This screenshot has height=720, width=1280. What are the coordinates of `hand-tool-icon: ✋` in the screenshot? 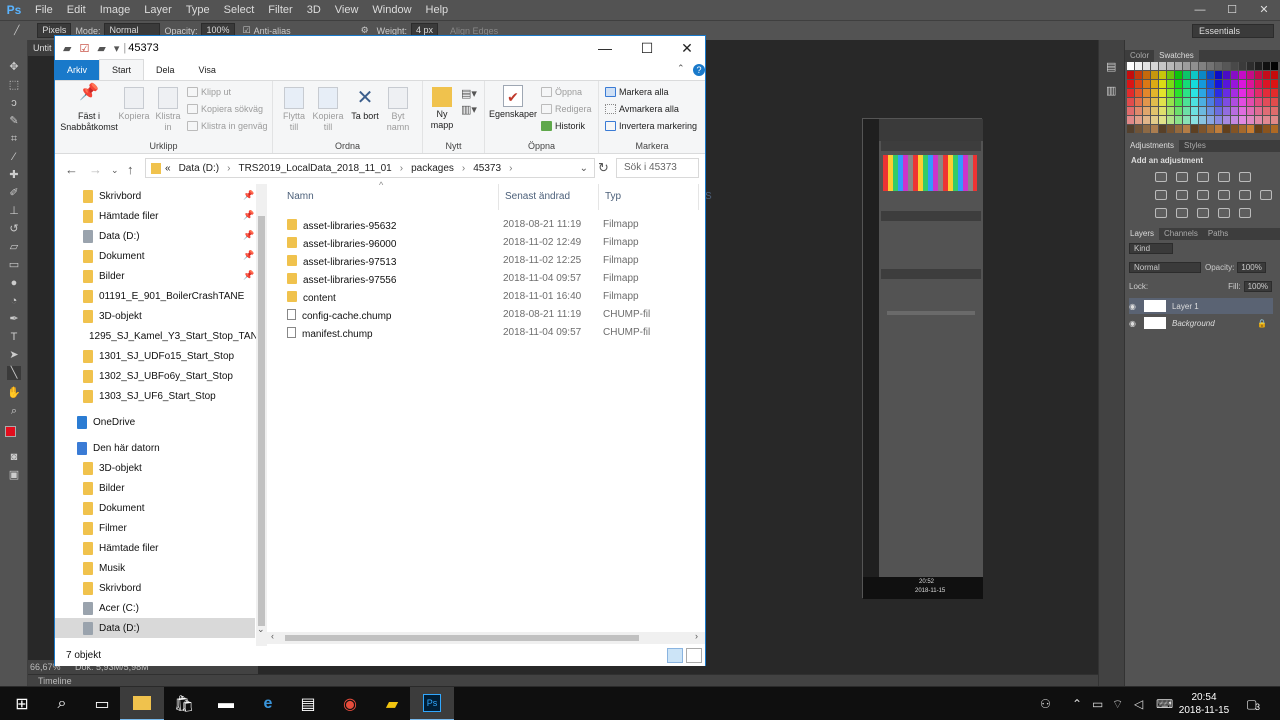 It's located at (14, 393).